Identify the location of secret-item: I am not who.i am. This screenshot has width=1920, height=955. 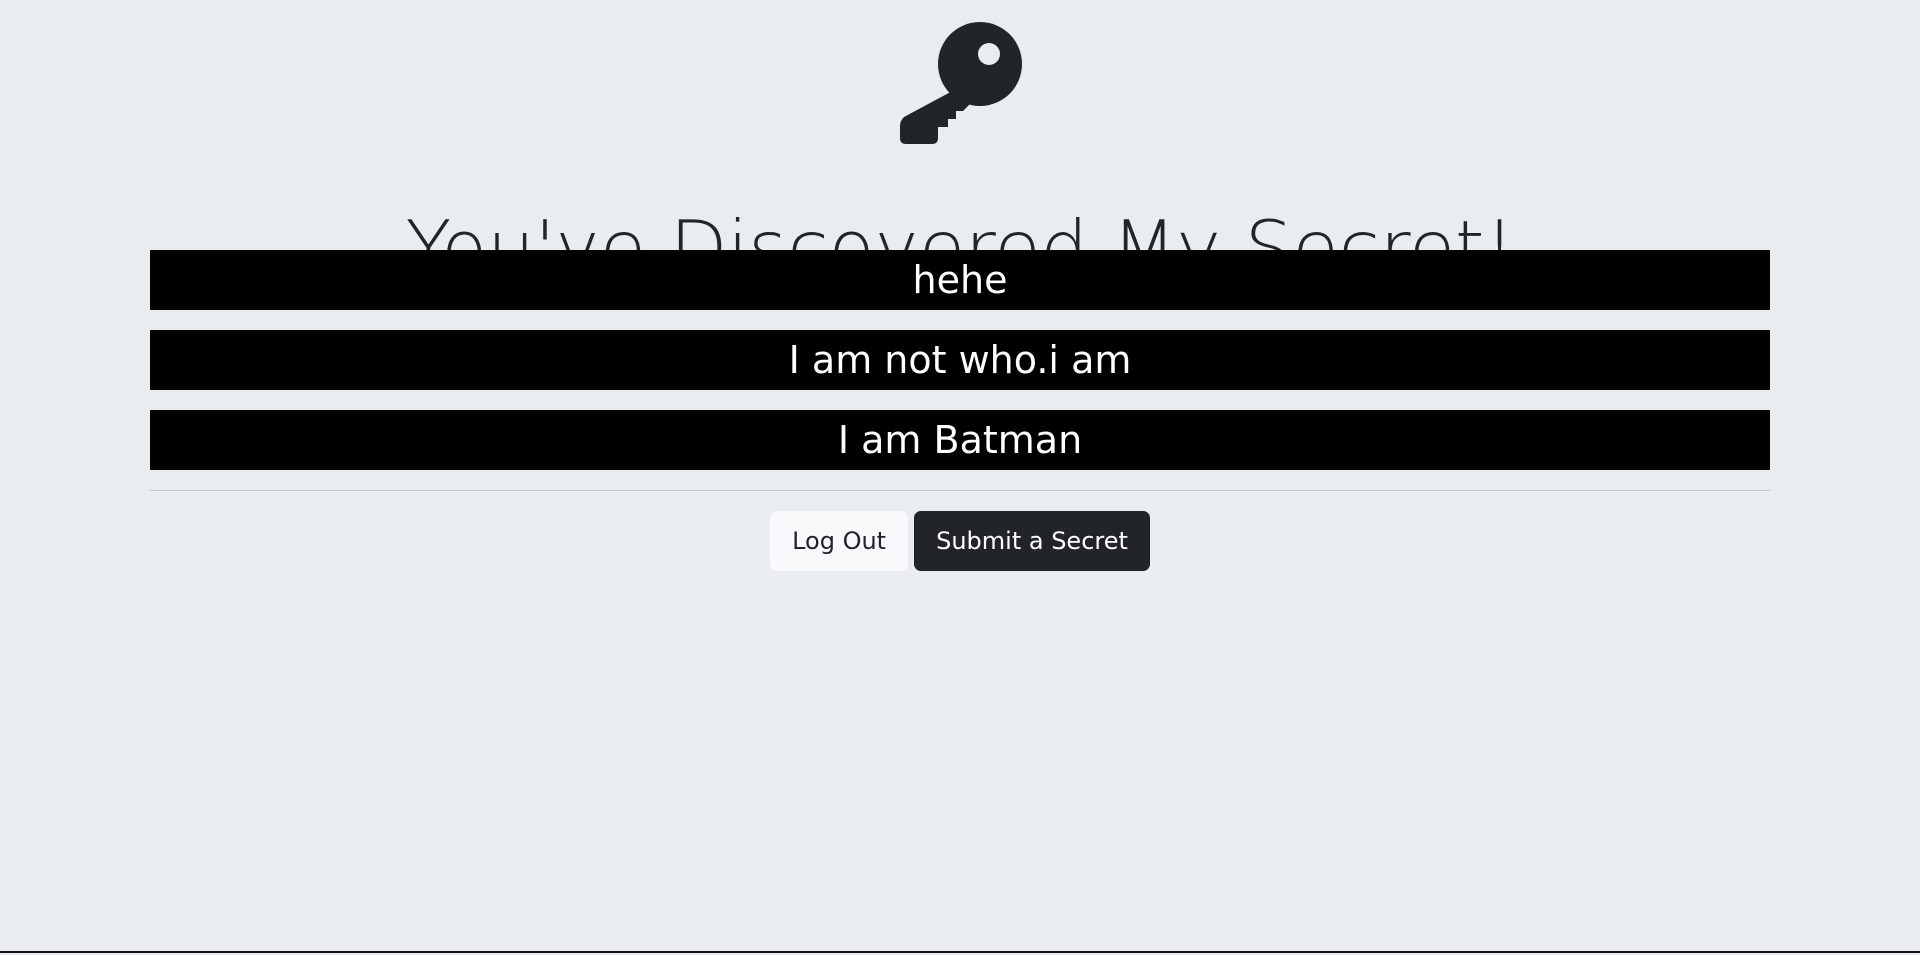
(960, 360).